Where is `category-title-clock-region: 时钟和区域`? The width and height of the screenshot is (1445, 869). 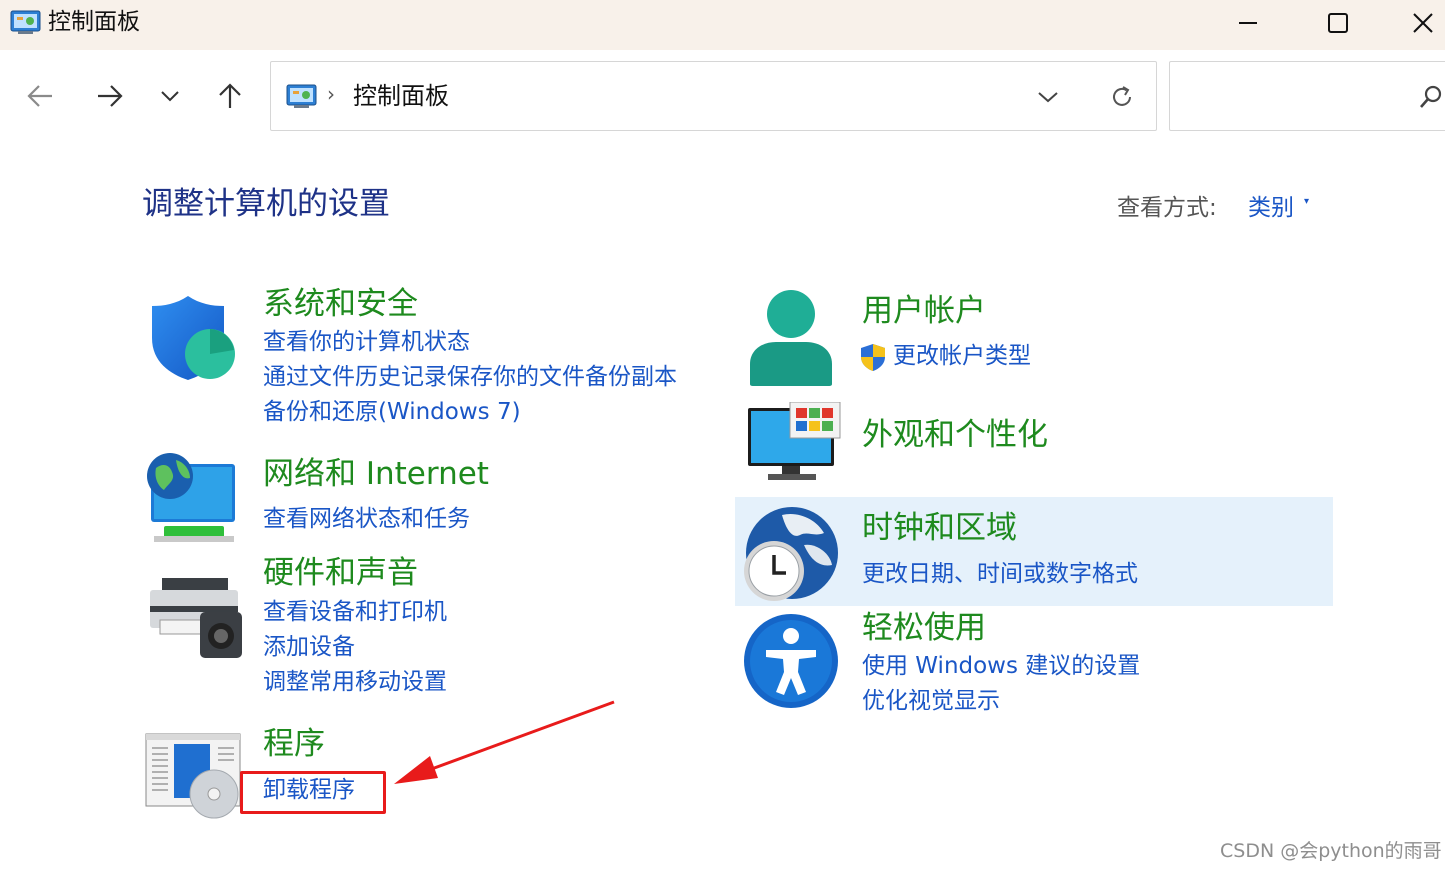
category-title-clock-region: 时钟和区域 is located at coordinates (939, 528).